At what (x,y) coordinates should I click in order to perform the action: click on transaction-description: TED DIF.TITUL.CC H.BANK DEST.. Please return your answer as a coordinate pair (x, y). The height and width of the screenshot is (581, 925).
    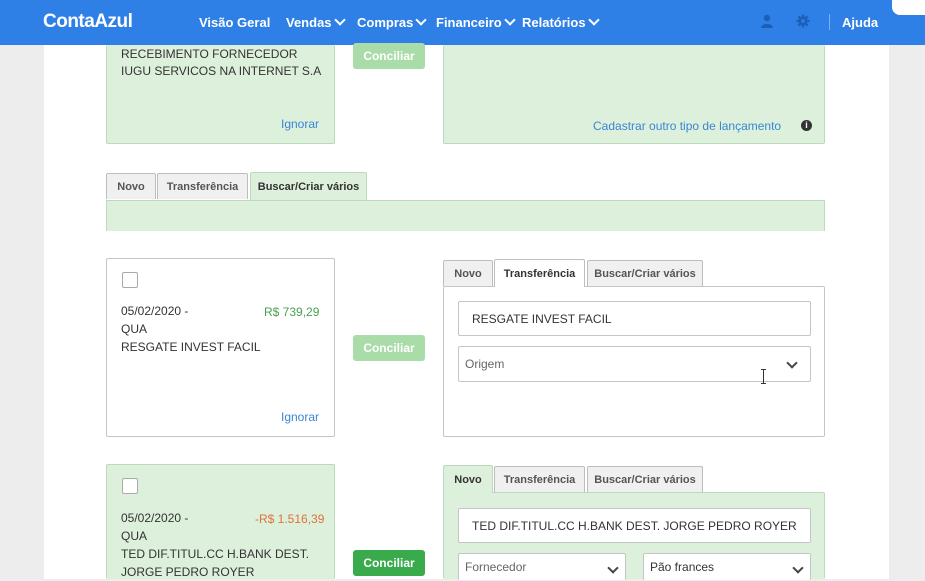
    Looking at the image, I should click on (215, 554).